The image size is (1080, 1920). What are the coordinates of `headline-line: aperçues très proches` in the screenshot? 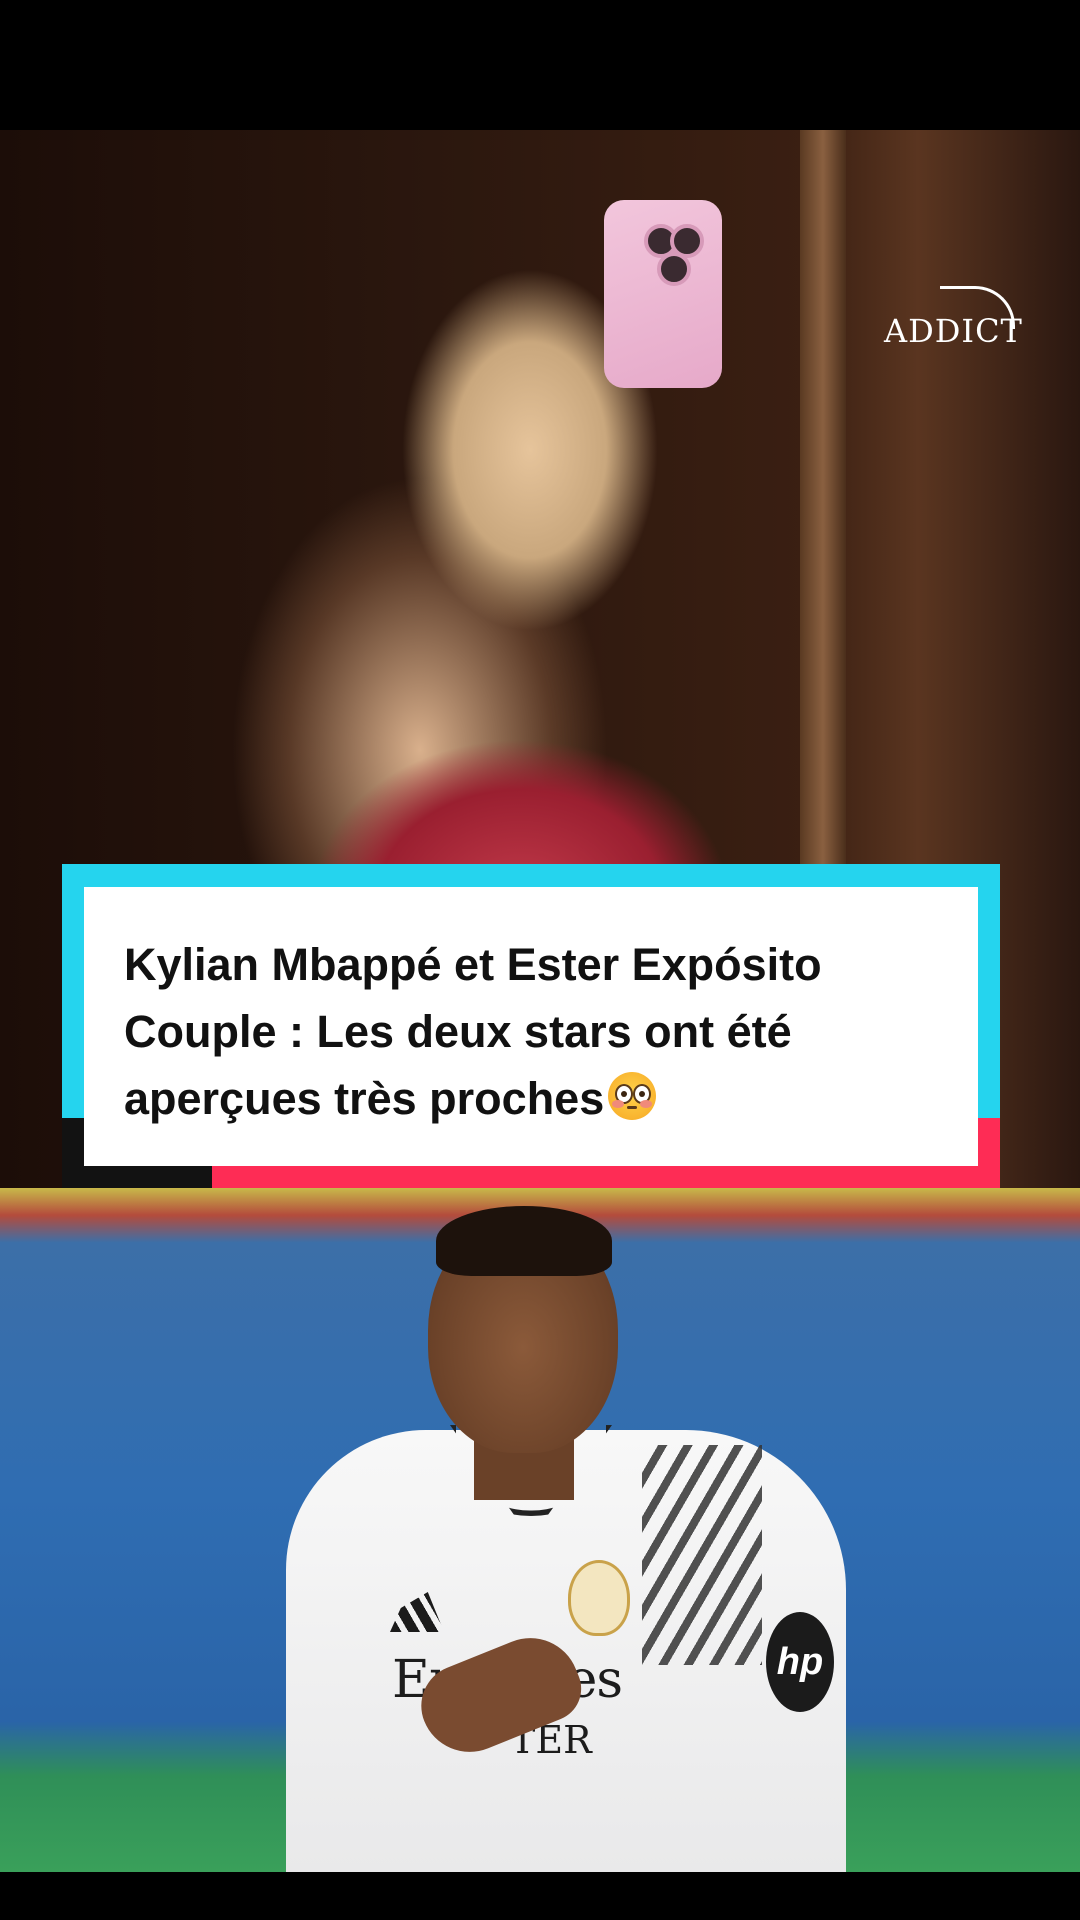 It's located at (364, 1098).